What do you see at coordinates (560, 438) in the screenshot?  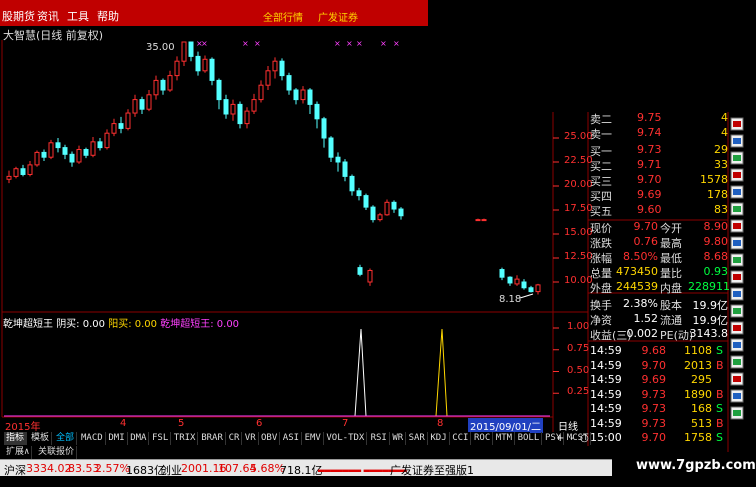 I see `period-control-button: +` at bounding box center [560, 438].